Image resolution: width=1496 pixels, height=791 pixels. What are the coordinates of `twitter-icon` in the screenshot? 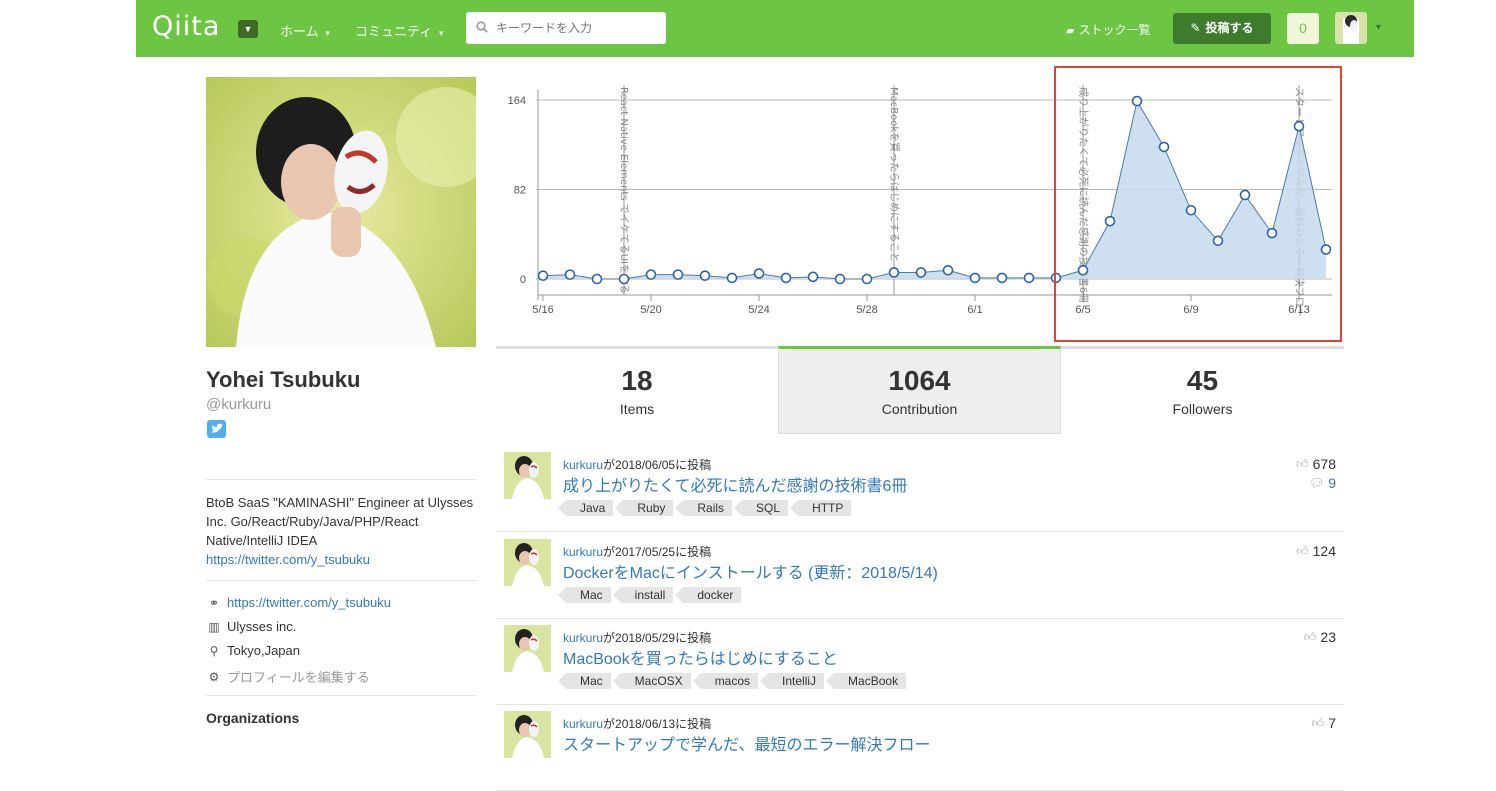 It's located at (216, 429).